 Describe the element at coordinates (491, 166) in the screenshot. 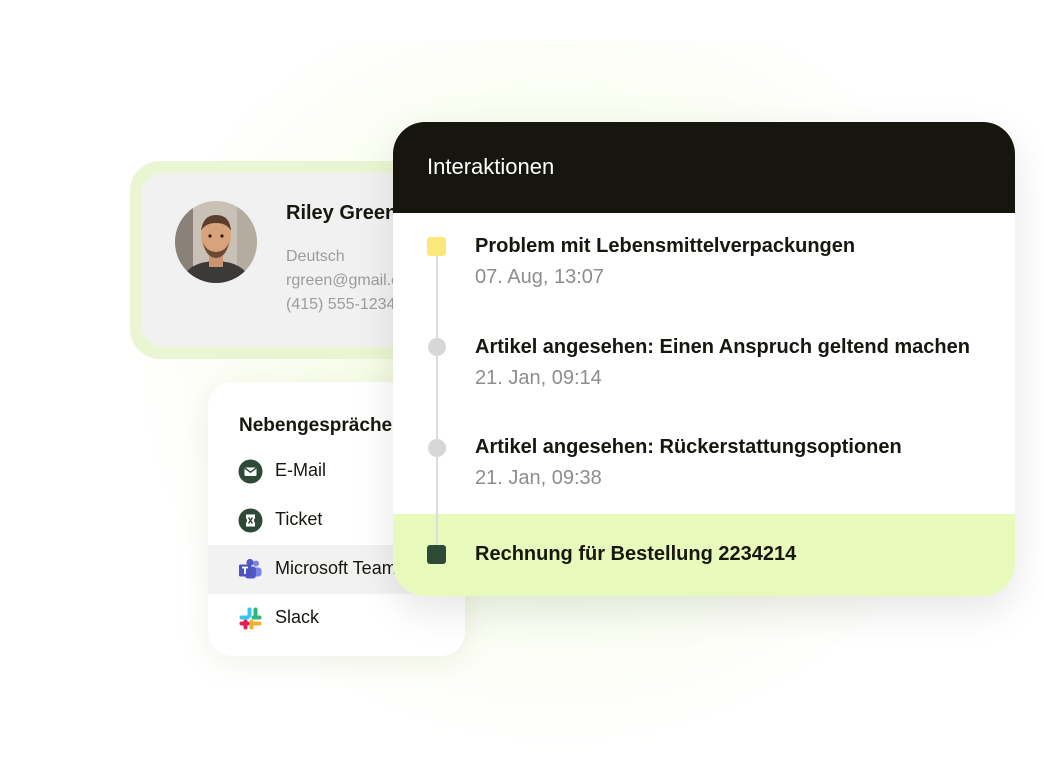

I see `interactions-title: Interaktionen` at that location.